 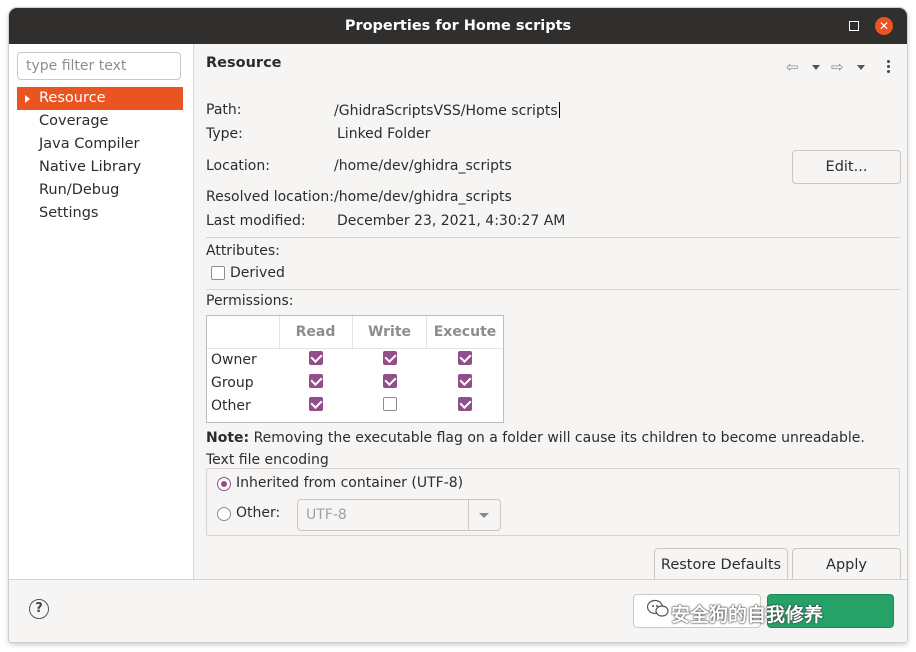 I want to click on sidebar-item-label: Run/Debug Settings, so click(x=79, y=201).